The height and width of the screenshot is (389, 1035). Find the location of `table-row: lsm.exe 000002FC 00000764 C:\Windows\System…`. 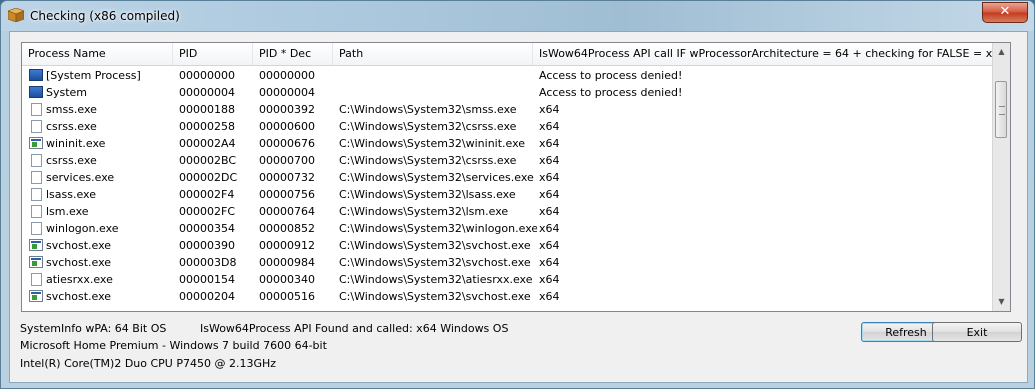

table-row: lsm.exe 000002FC 00000764 C:\Windows\System… is located at coordinates (513, 211).